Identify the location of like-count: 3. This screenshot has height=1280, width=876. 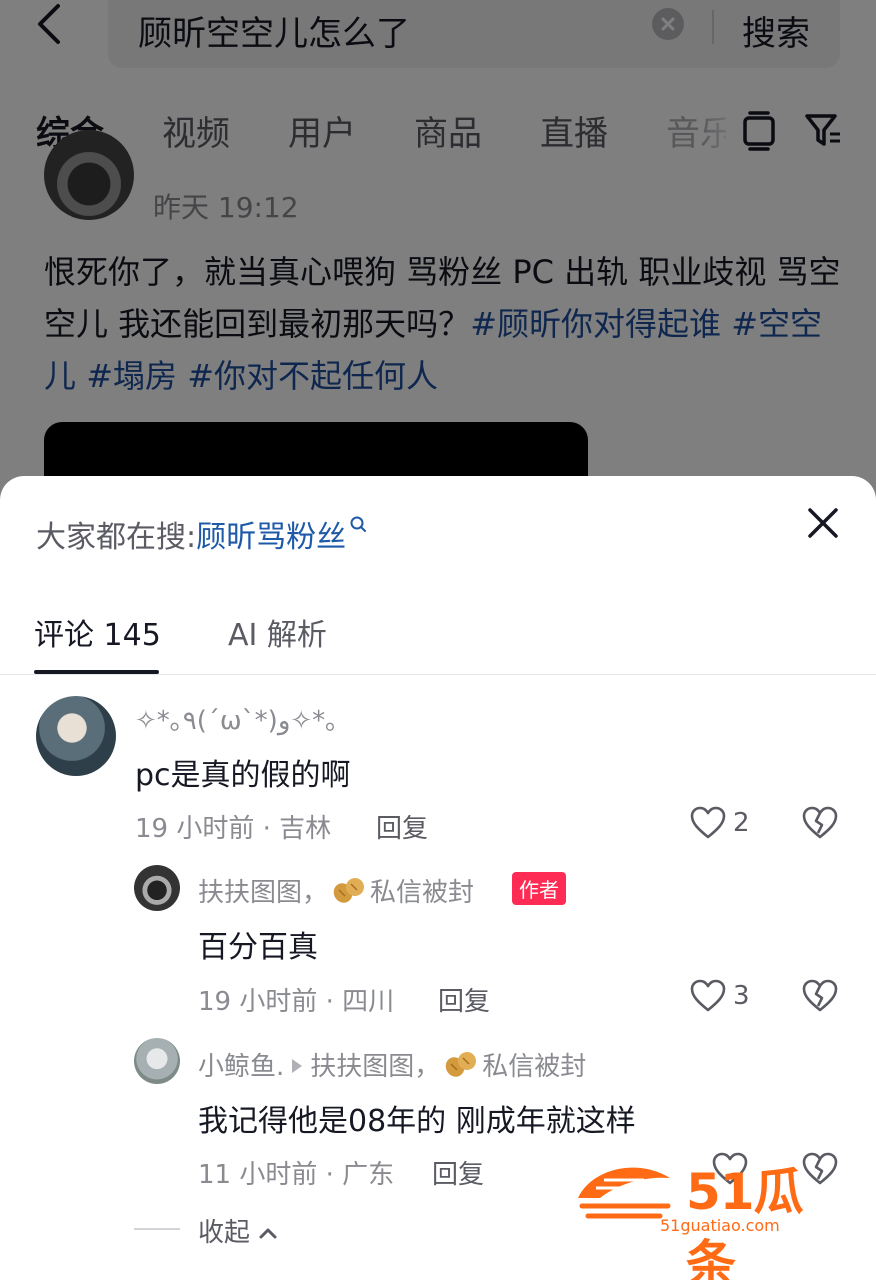
(741, 996).